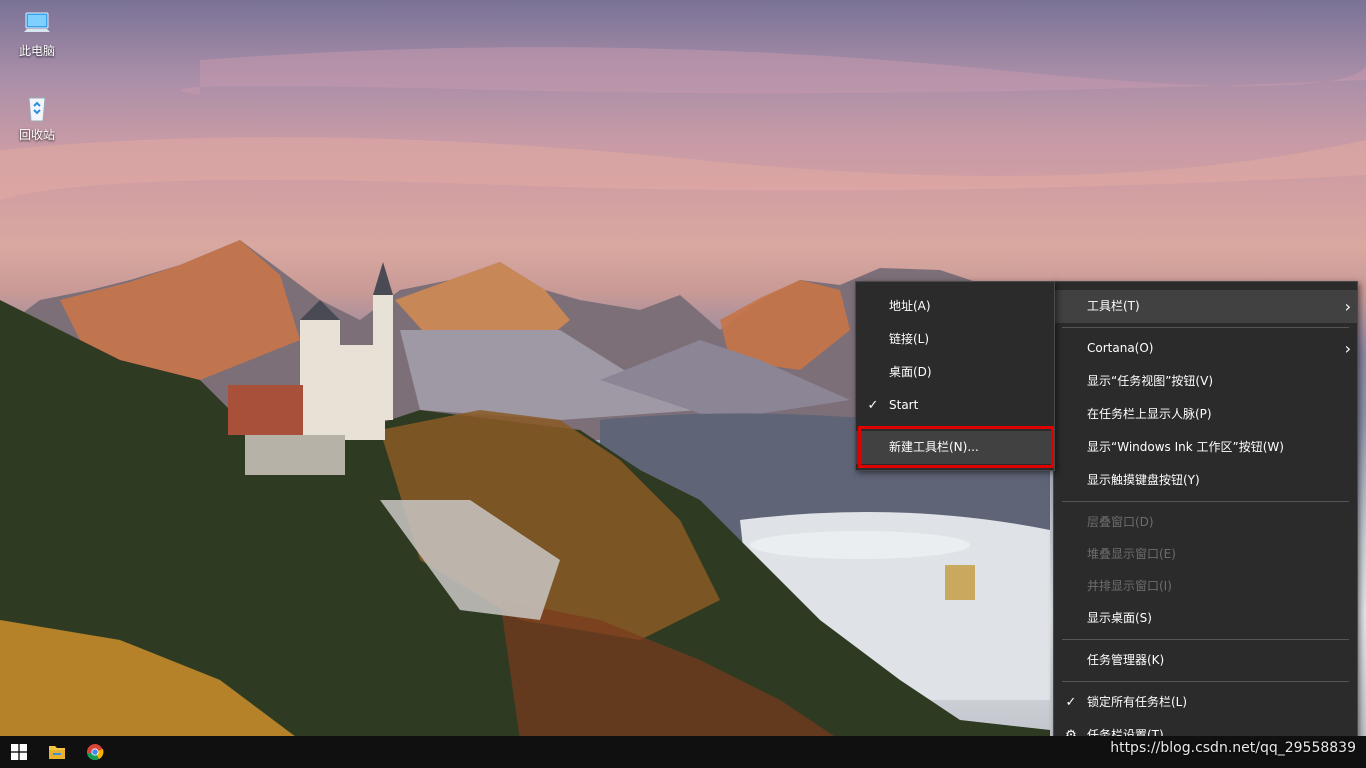 This screenshot has height=768, width=1366. What do you see at coordinates (909, 339) in the screenshot?
I see `menu-item-label: 链接(L)` at bounding box center [909, 339].